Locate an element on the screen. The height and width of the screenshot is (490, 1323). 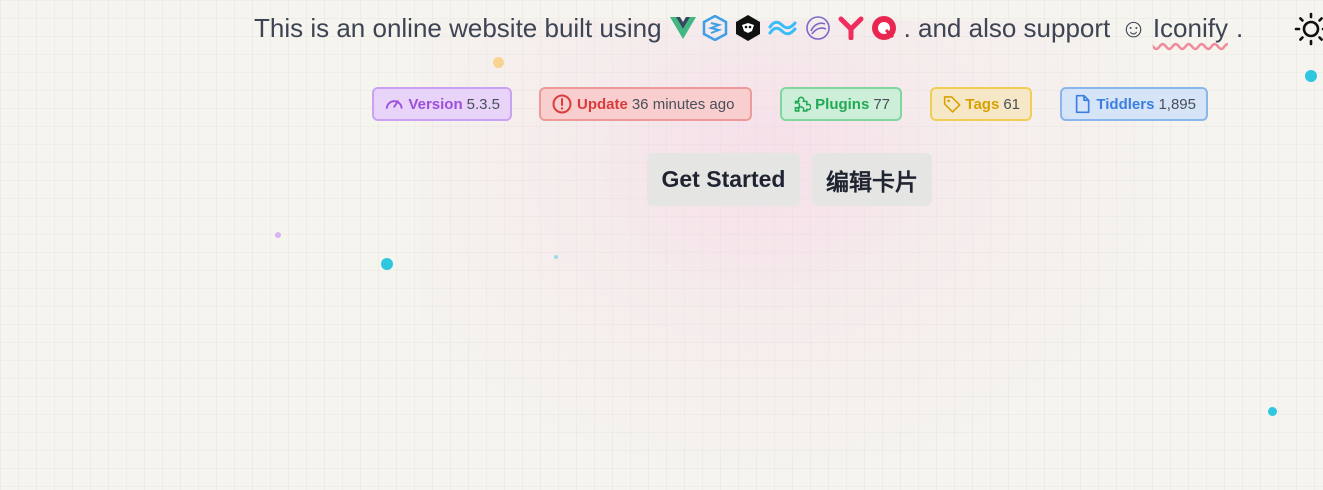
alert-circle-icon is located at coordinates (562, 104).